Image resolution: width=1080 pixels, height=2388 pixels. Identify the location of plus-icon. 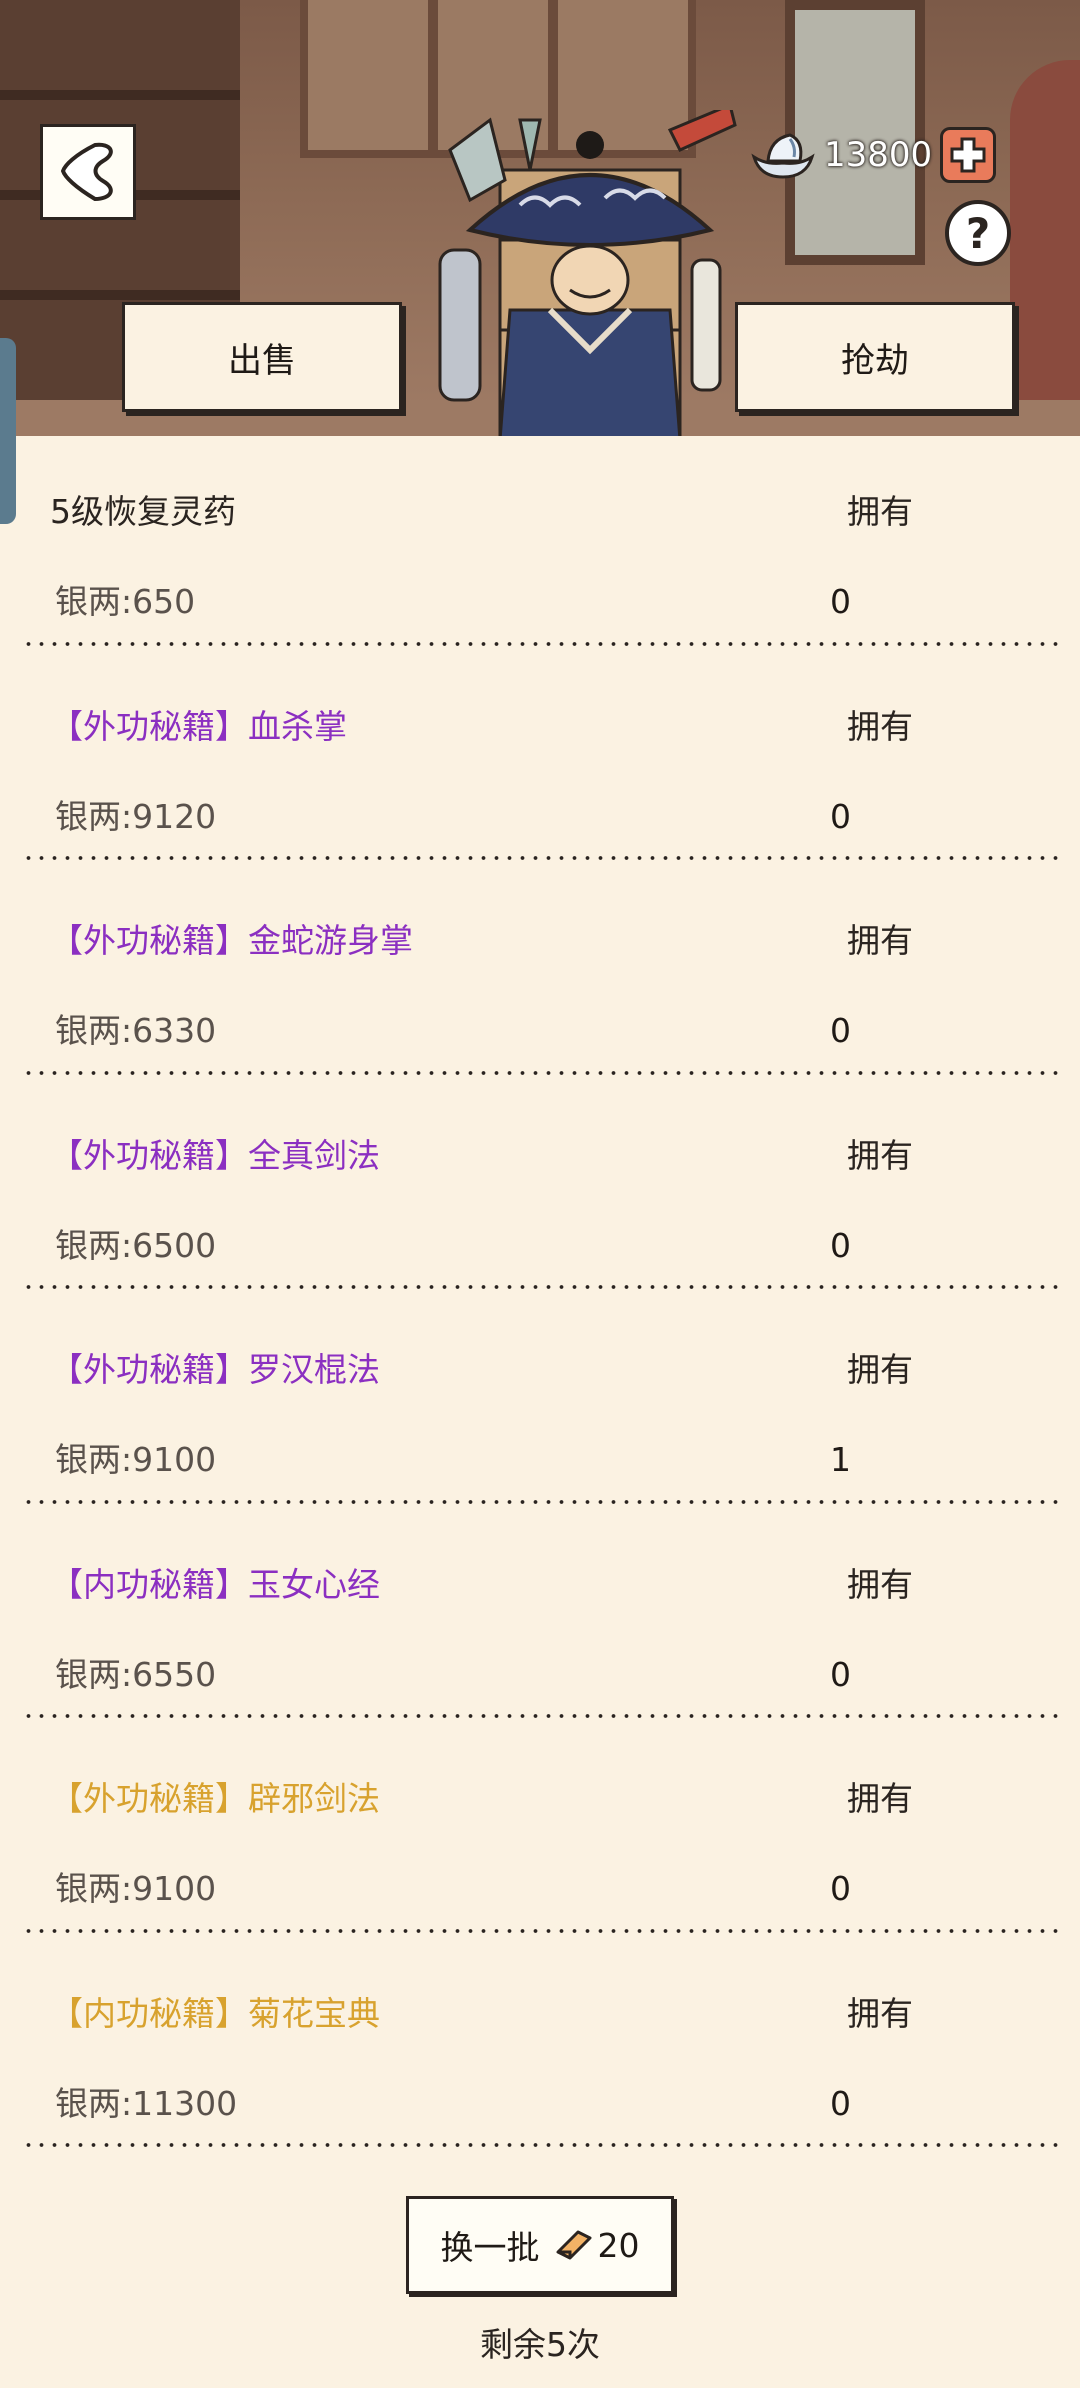
(968, 155).